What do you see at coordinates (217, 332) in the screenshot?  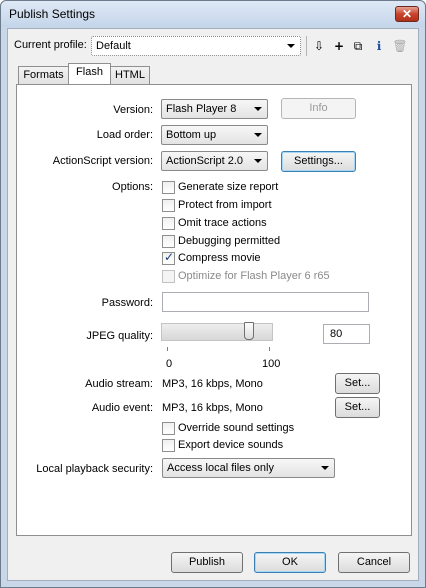 I see `jpeg-quality-slider-track` at bounding box center [217, 332].